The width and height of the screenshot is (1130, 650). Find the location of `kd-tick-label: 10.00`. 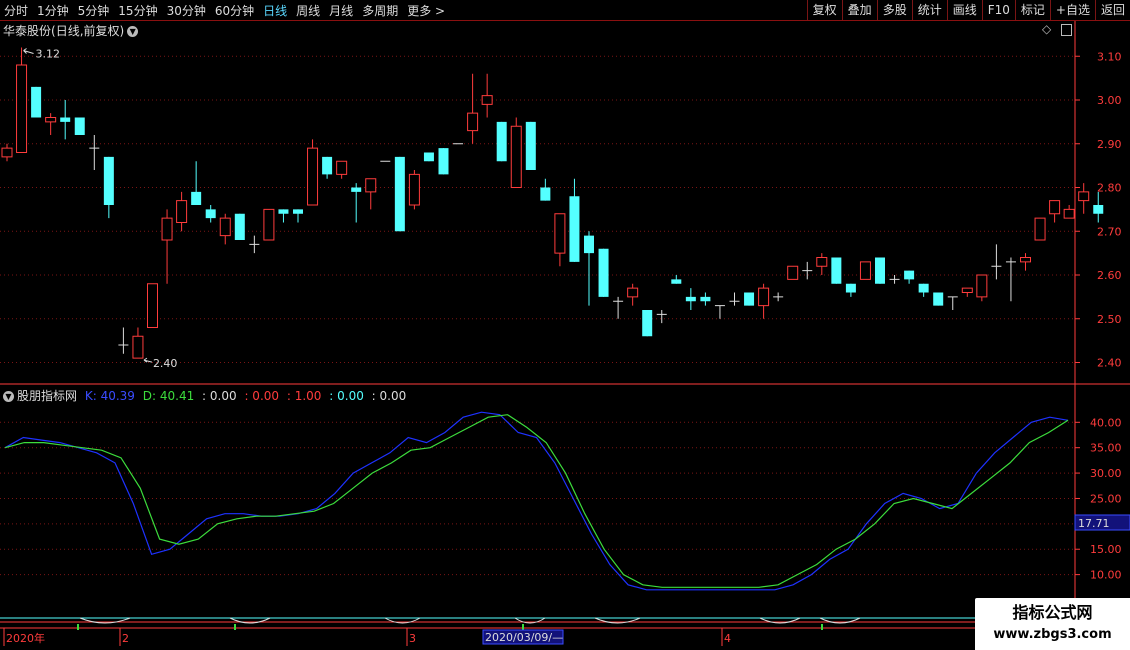

kd-tick-label: 10.00 is located at coordinates (1106, 575).